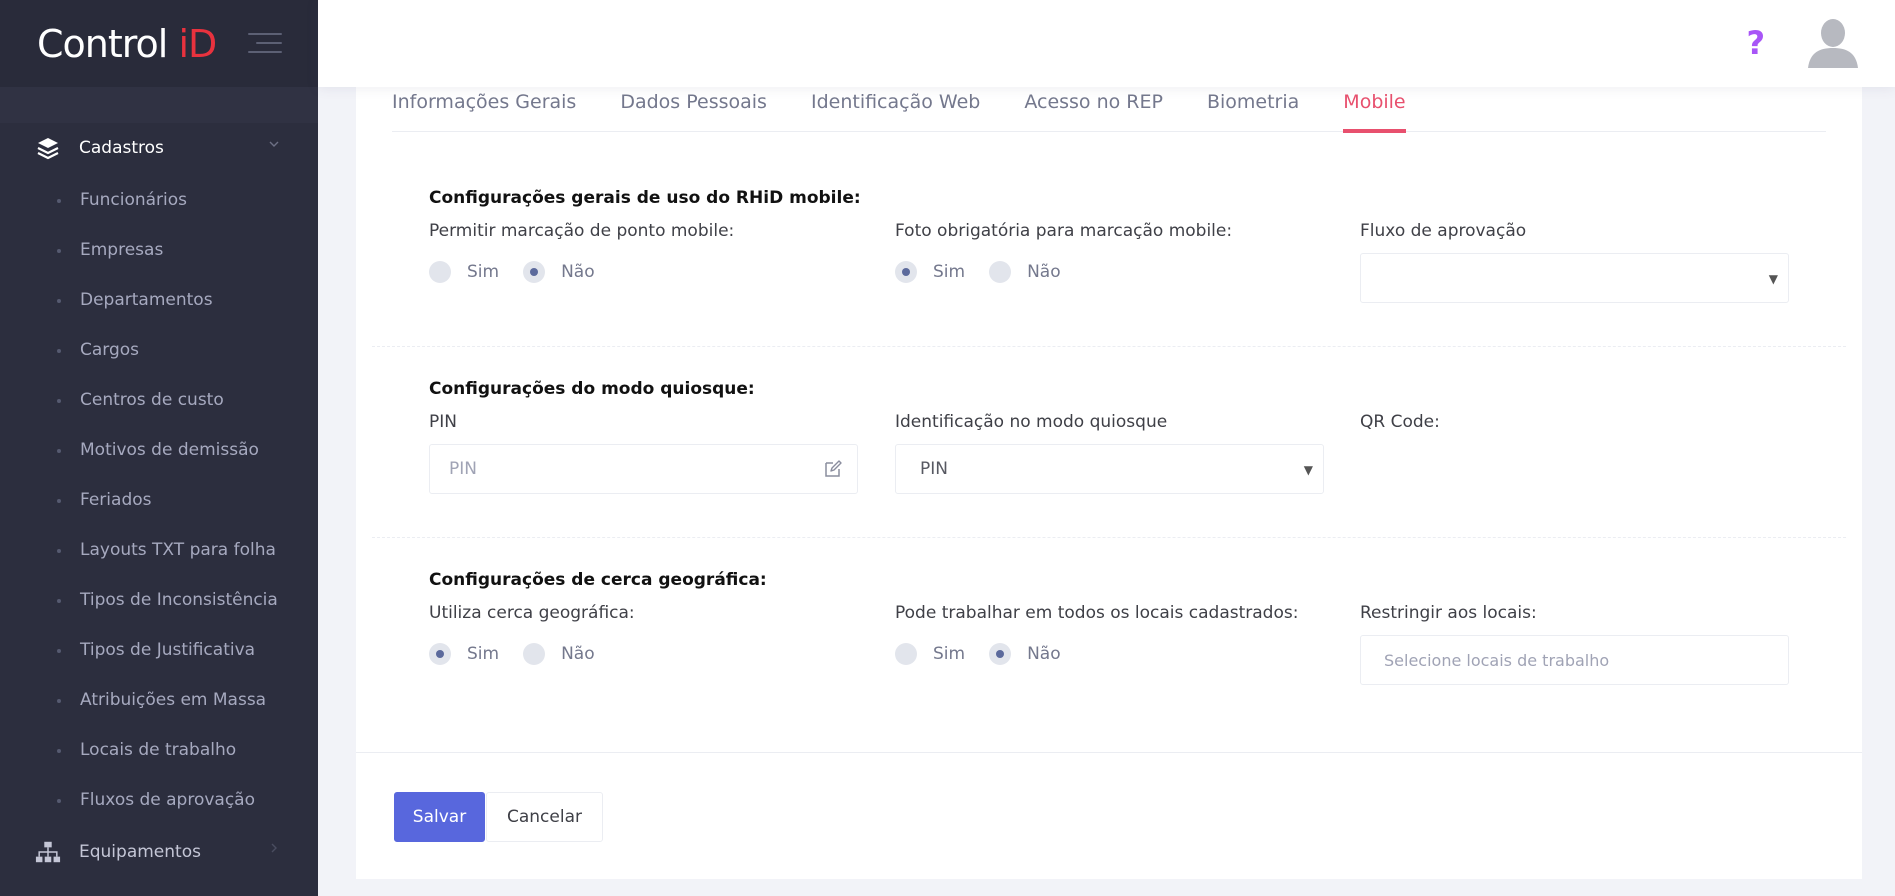 This screenshot has height=896, width=1895. I want to click on chevron-down-icon, so click(274, 145).